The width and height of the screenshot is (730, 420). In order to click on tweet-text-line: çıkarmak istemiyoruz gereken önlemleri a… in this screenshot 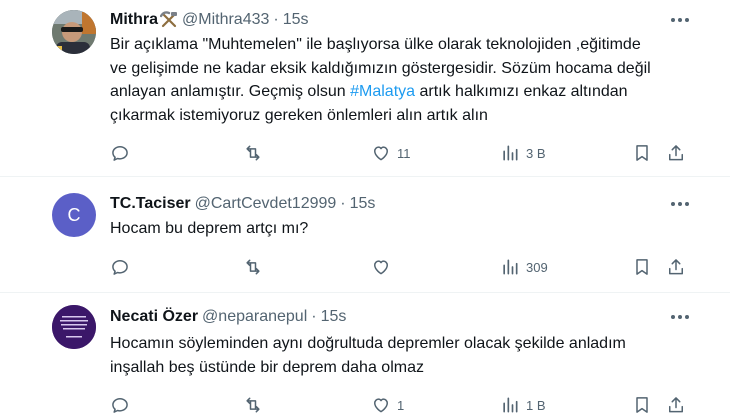, I will do `click(299, 115)`.